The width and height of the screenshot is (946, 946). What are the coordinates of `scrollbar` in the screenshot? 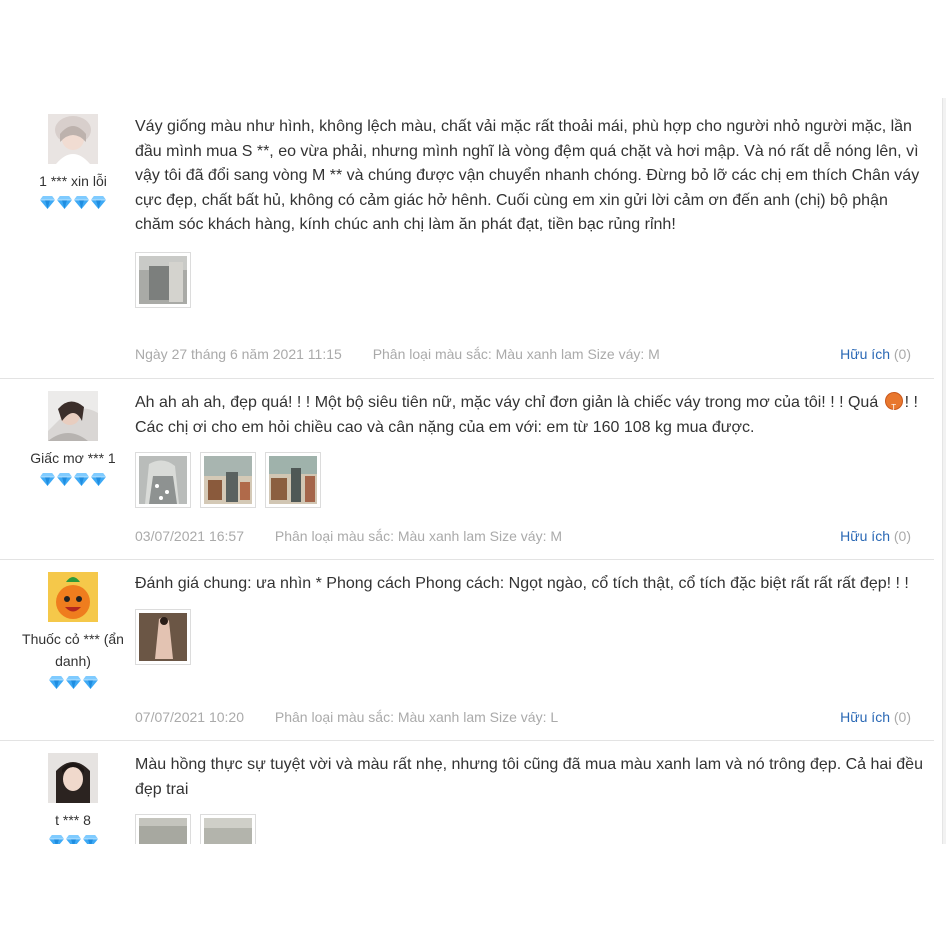 It's located at (944, 471).